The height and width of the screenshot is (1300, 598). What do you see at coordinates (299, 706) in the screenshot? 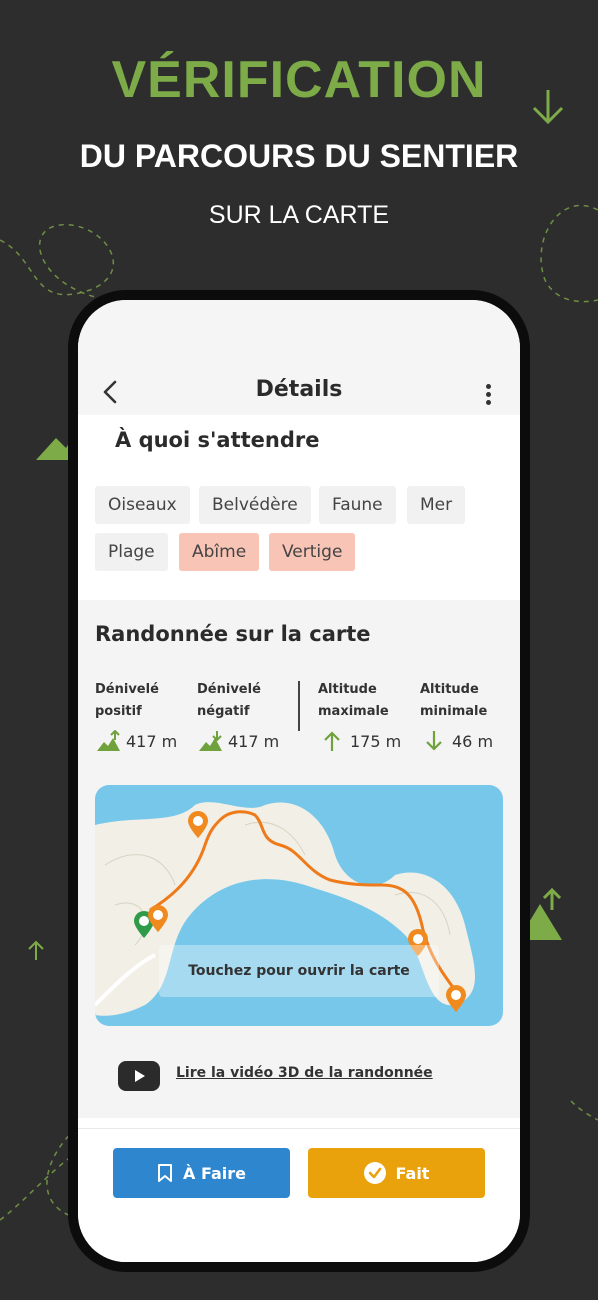
I see `stat-divider` at bounding box center [299, 706].